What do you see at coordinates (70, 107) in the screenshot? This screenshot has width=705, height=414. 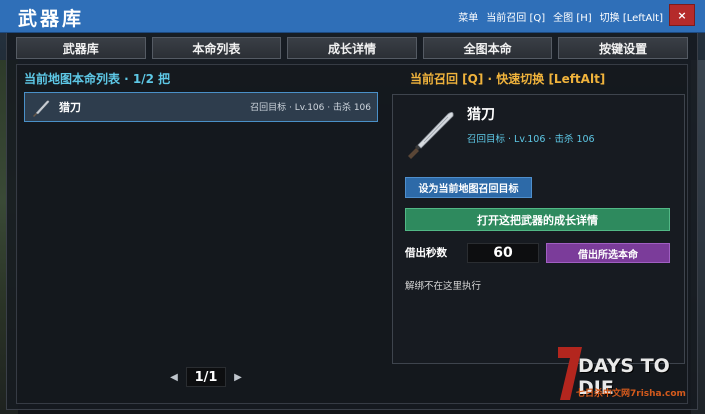 I see `list-item-name: 猎刀` at bounding box center [70, 107].